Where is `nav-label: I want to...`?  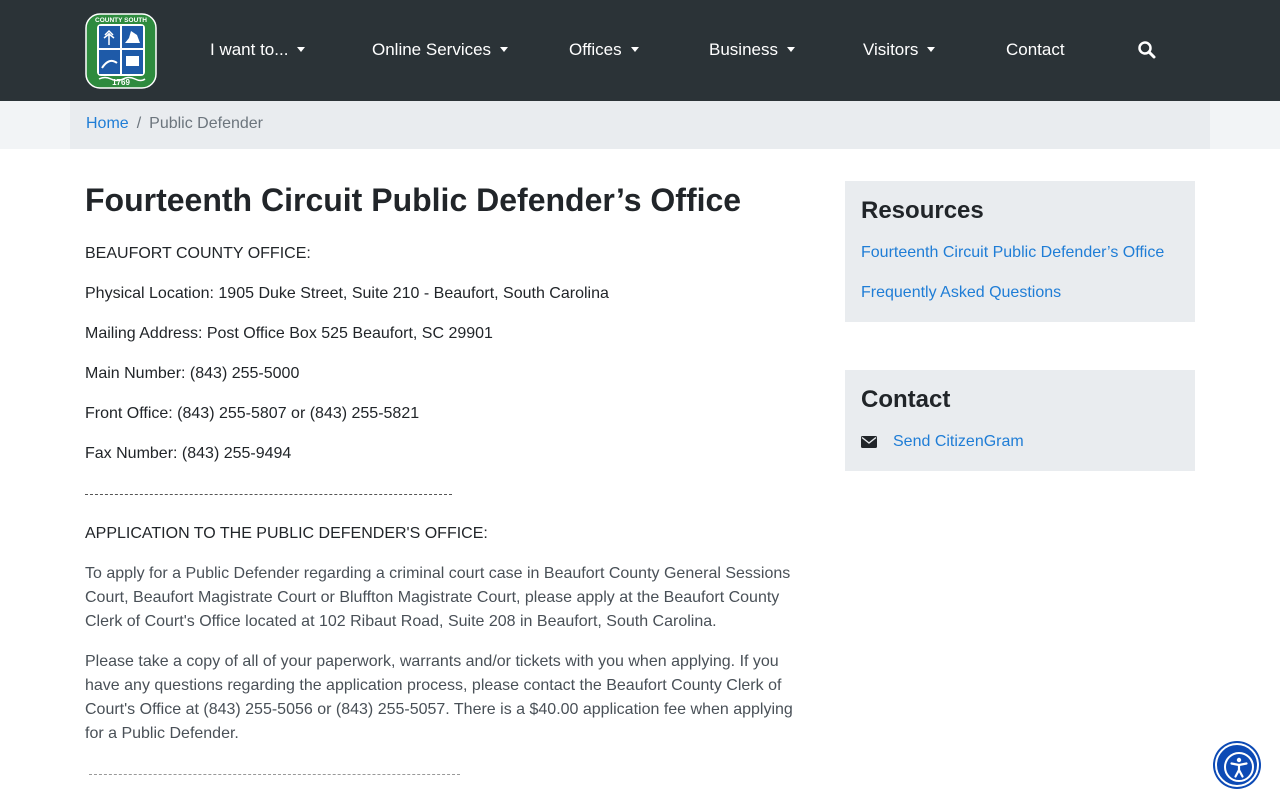 nav-label: I want to... is located at coordinates (249, 49).